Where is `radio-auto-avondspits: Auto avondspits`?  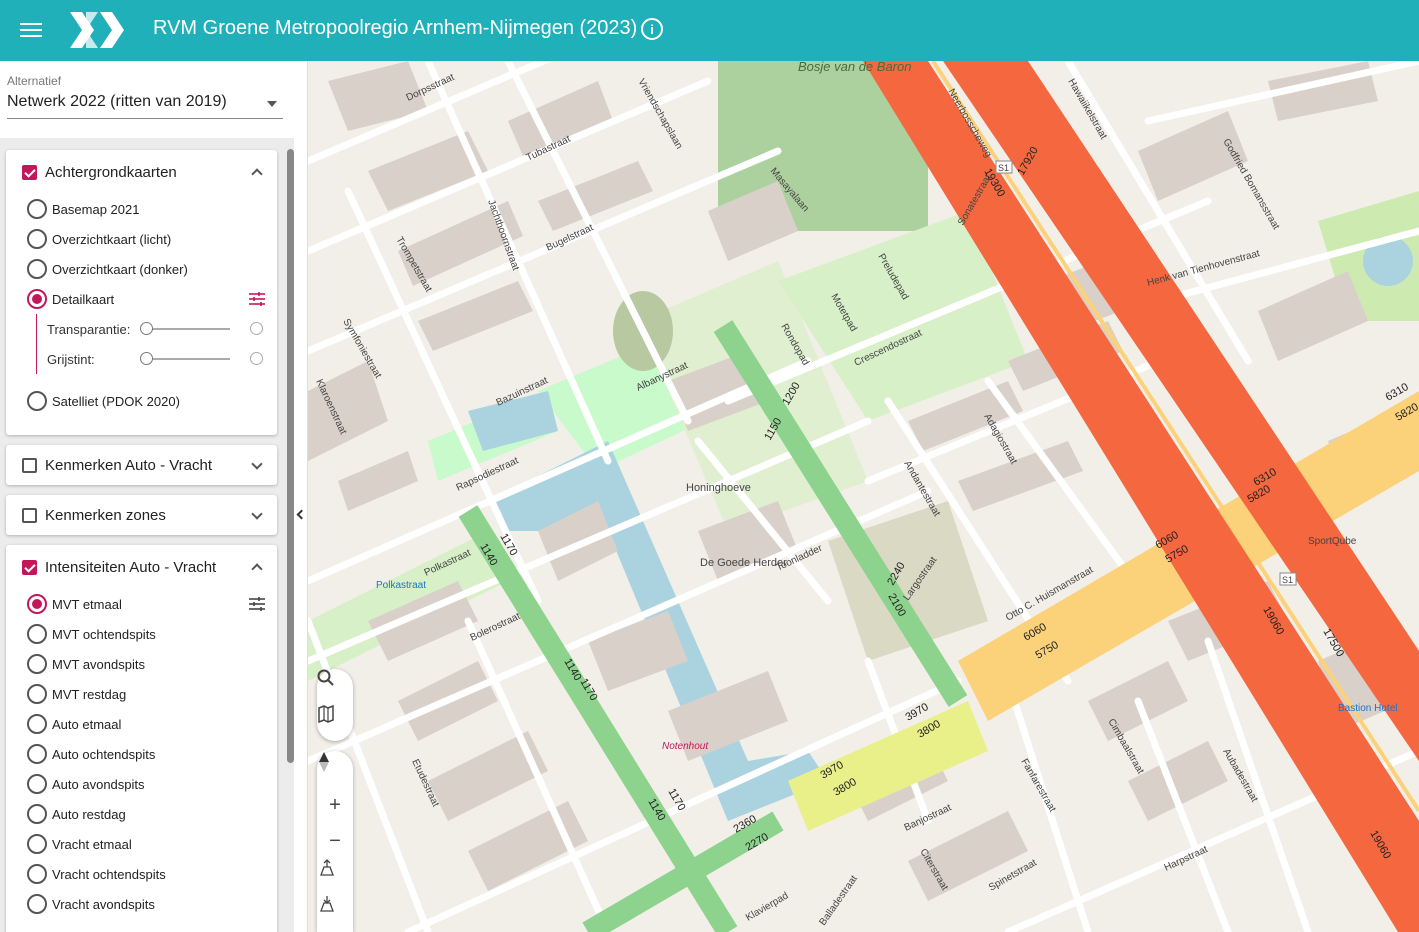 radio-auto-avondspits: Auto avondspits is located at coordinates (141, 784).